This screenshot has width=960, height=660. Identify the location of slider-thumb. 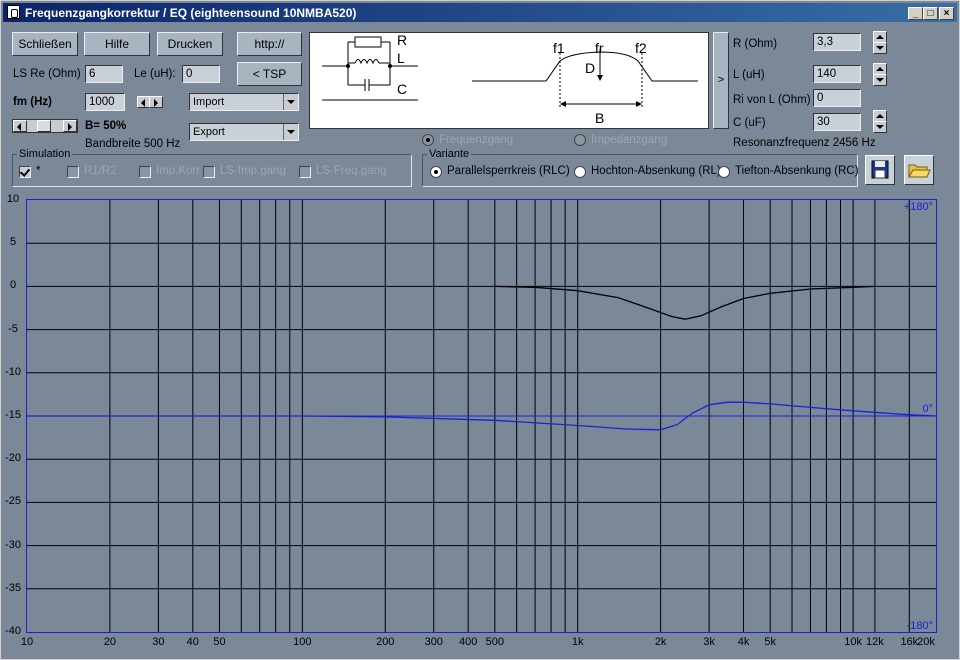
(44, 126).